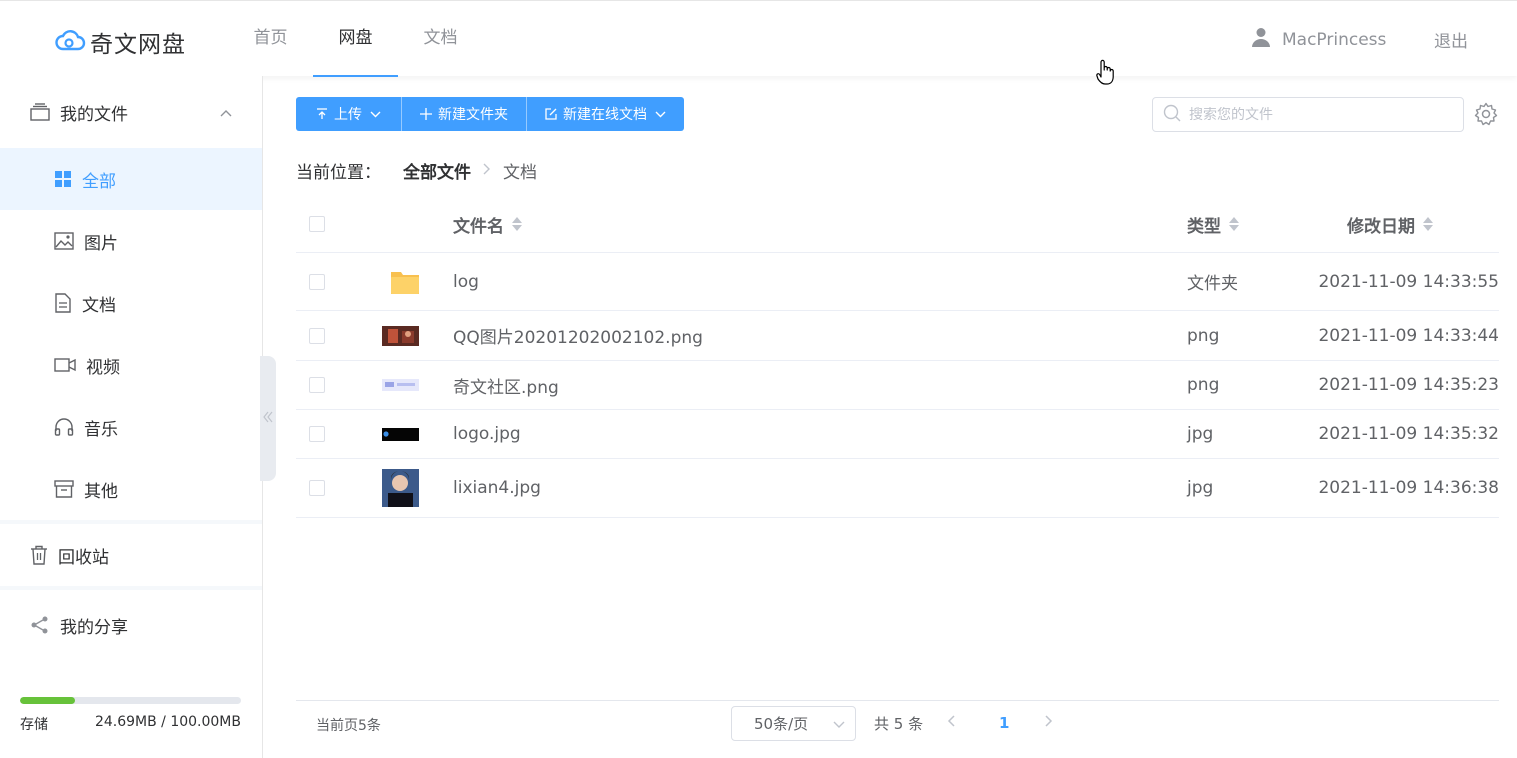  Describe the element at coordinates (820, 488) in the screenshot. I see `file-name: lixian4.jpg` at that location.